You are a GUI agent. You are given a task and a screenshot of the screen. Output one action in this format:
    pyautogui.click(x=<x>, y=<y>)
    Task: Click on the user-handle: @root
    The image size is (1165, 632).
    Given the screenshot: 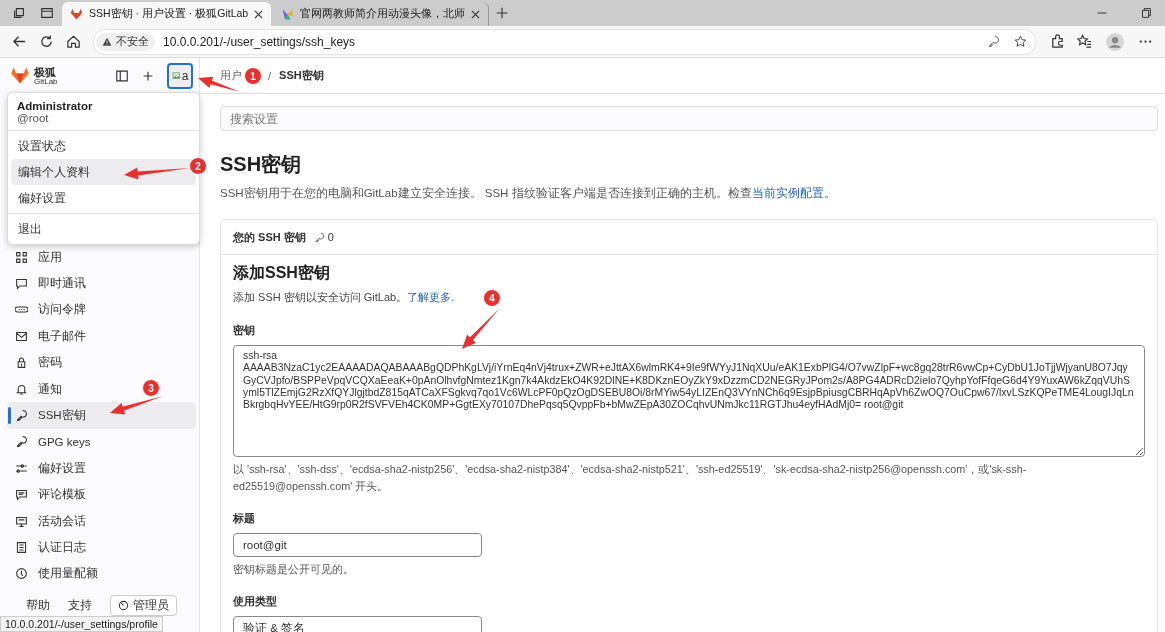 What is the action you would take?
    pyautogui.click(x=33, y=118)
    